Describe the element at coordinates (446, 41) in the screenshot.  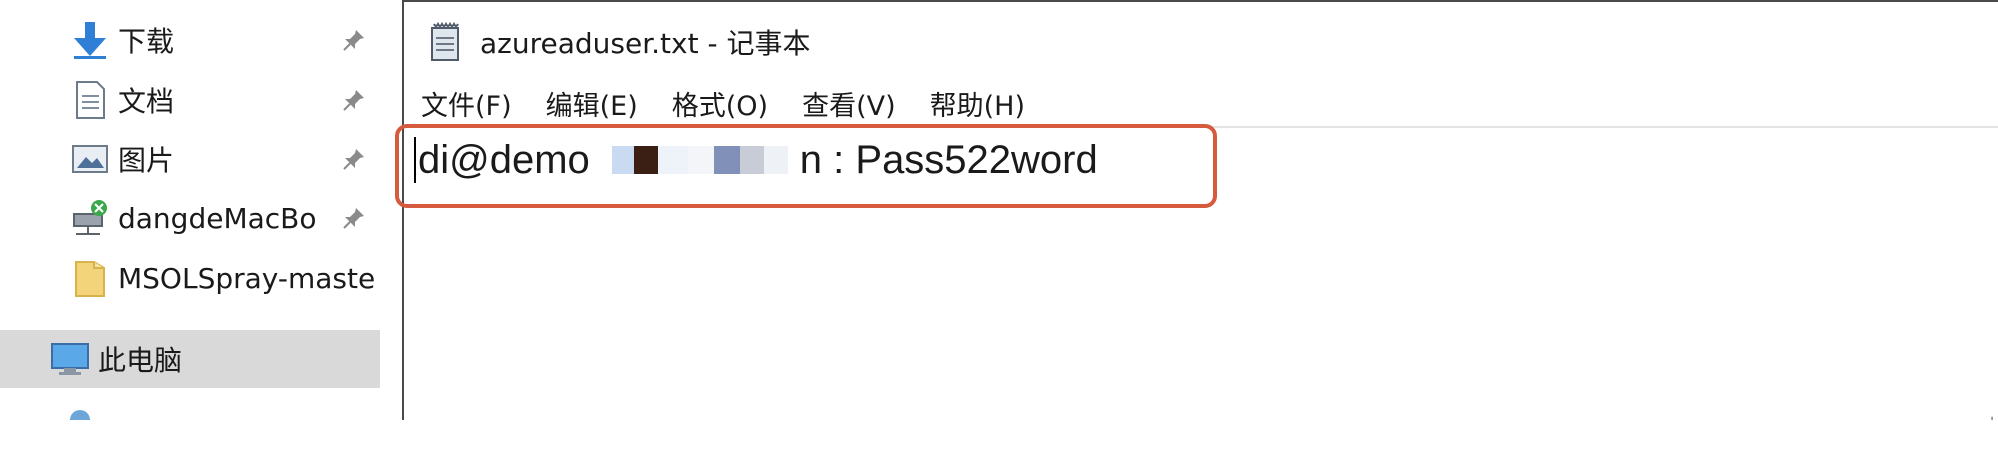
I see `notepad-icon` at that location.